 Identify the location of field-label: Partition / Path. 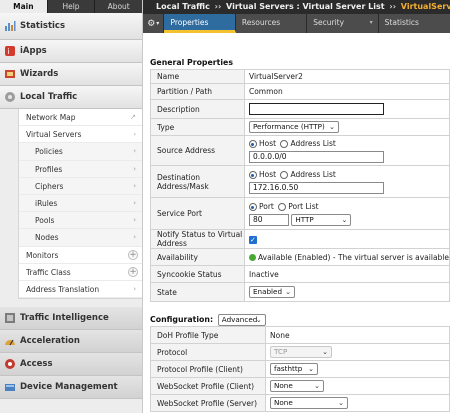
(197, 91).